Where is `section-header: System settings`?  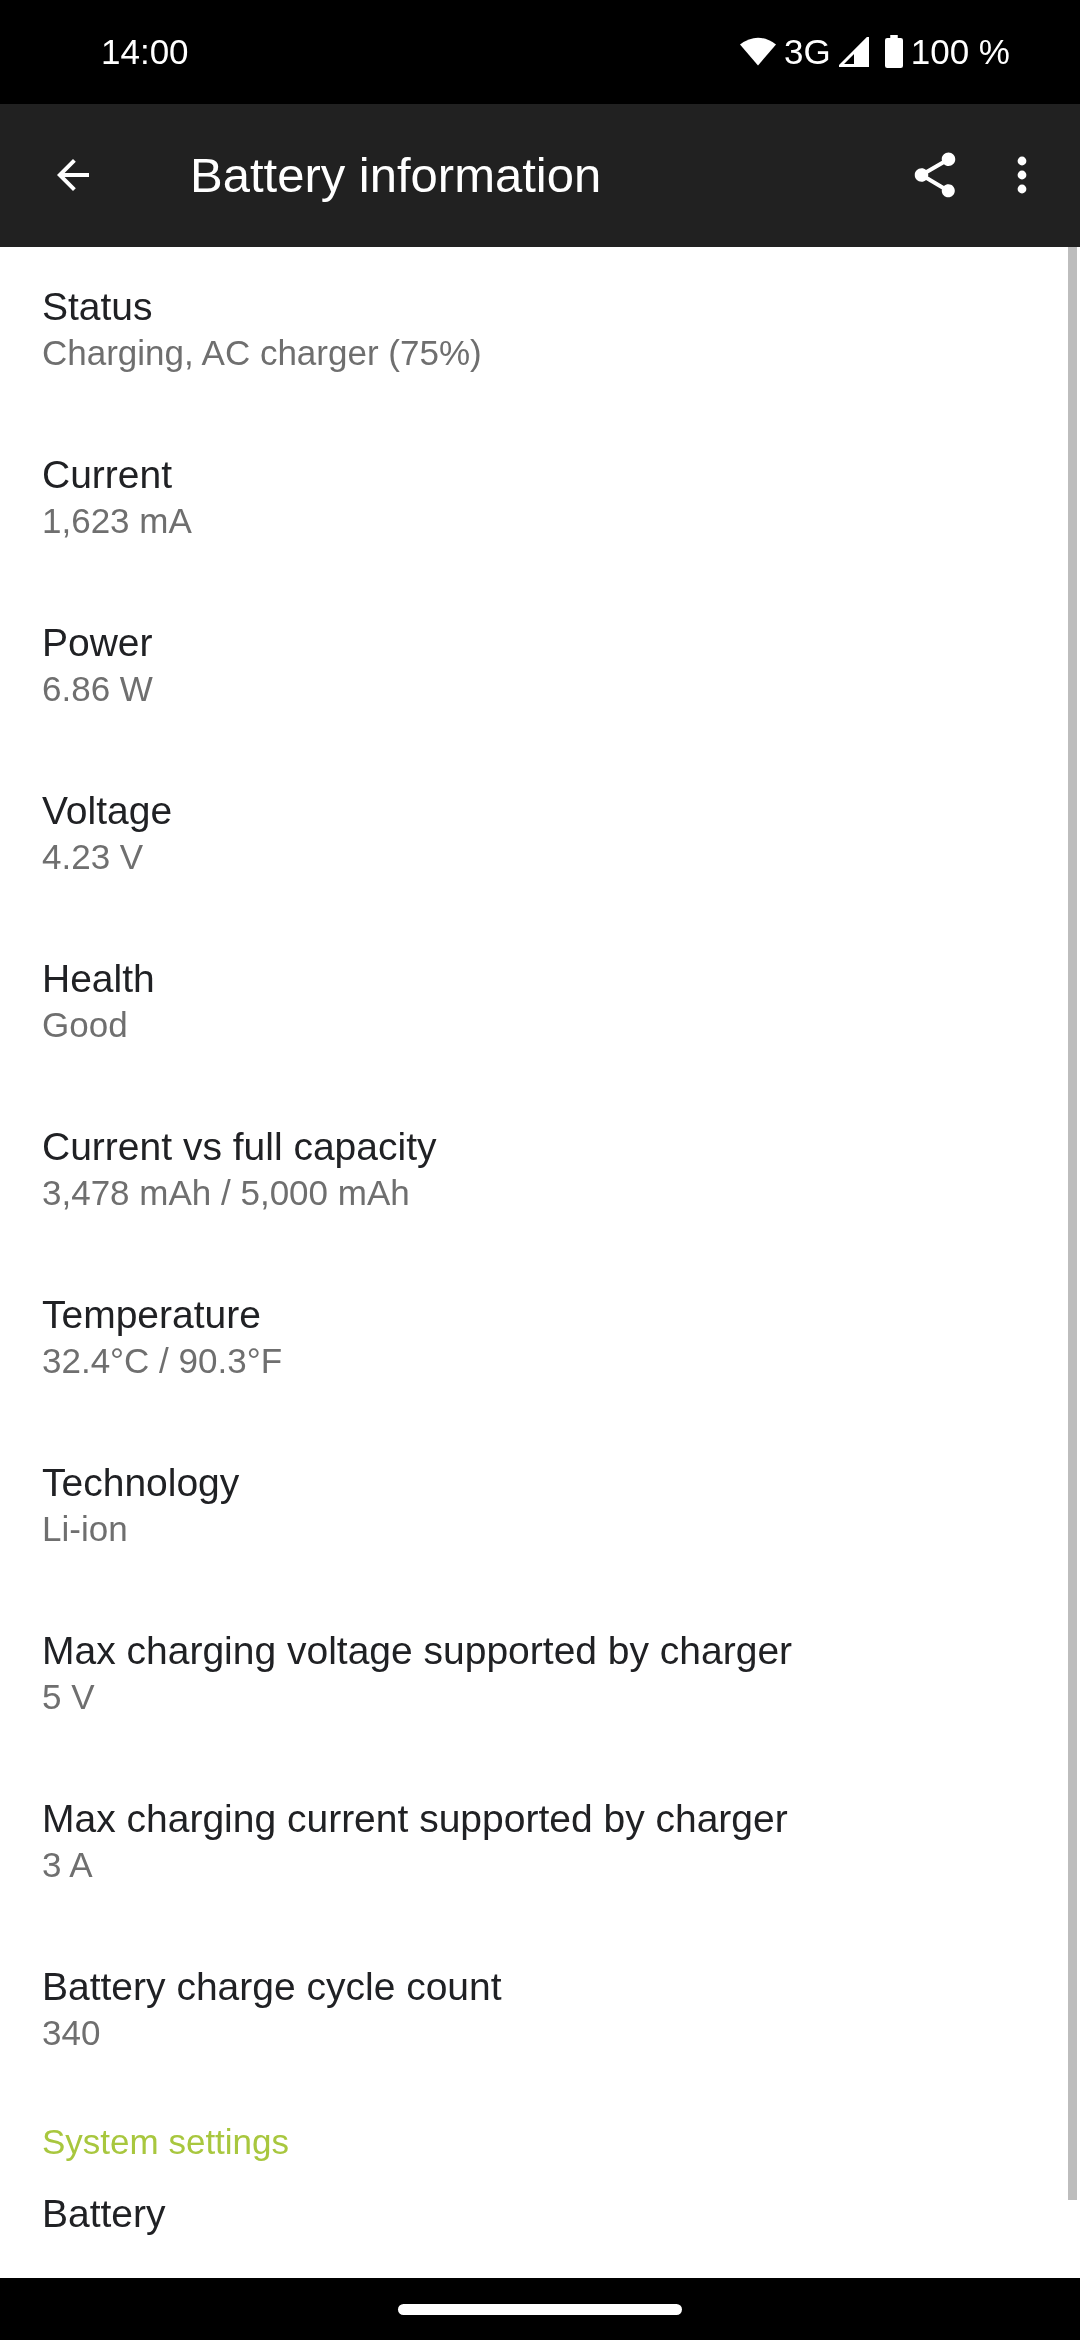 section-header: System settings is located at coordinates (166, 2142).